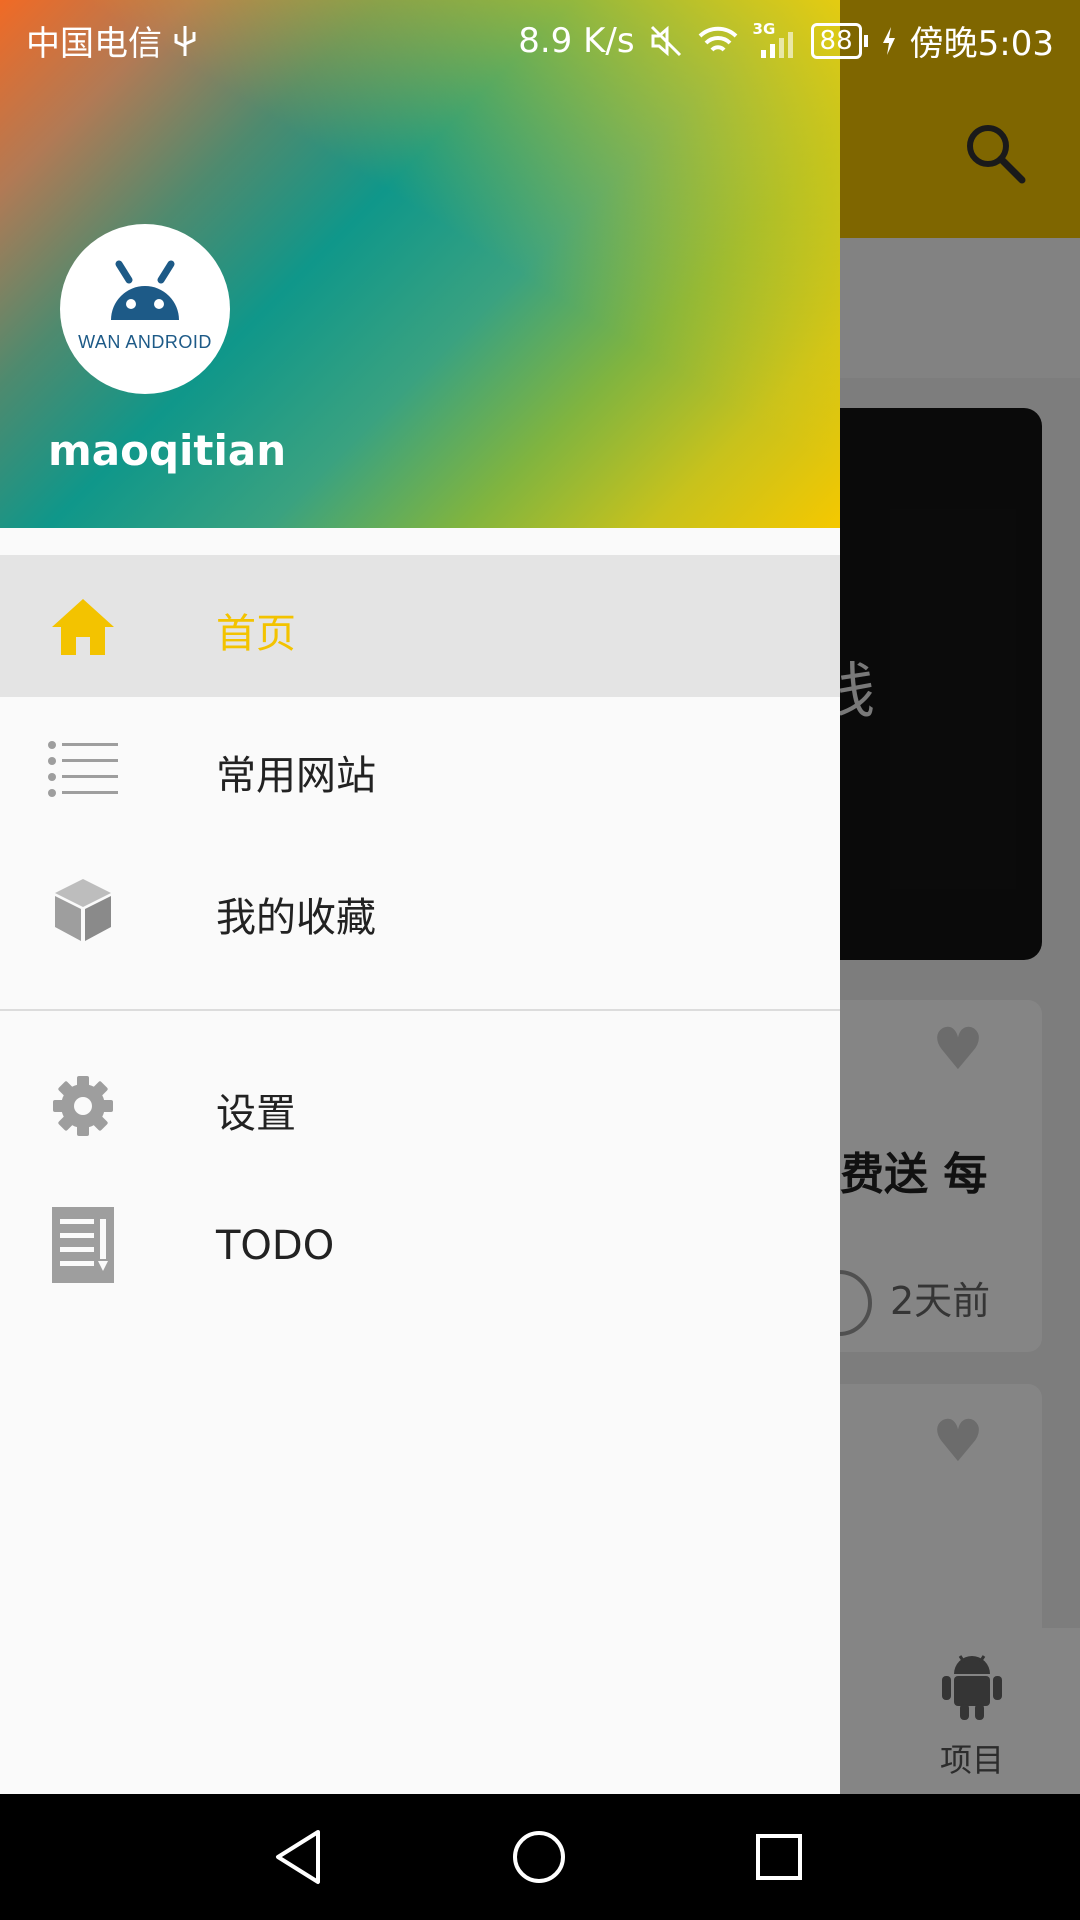 The image size is (1080, 1920). Describe the element at coordinates (94, 44) in the screenshot. I see `carrier-name: 中国电信` at that location.